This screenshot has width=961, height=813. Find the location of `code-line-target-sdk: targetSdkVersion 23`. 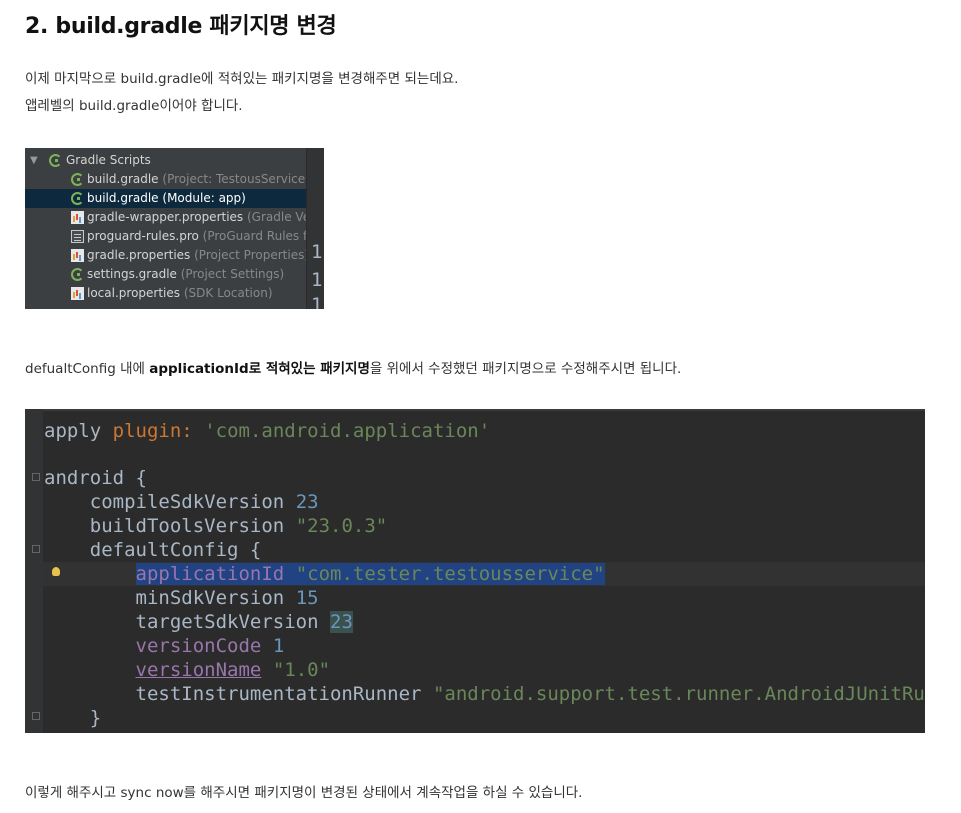

code-line-target-sdk: targetSdkVersion 23 is located at coordinates (198, 622).